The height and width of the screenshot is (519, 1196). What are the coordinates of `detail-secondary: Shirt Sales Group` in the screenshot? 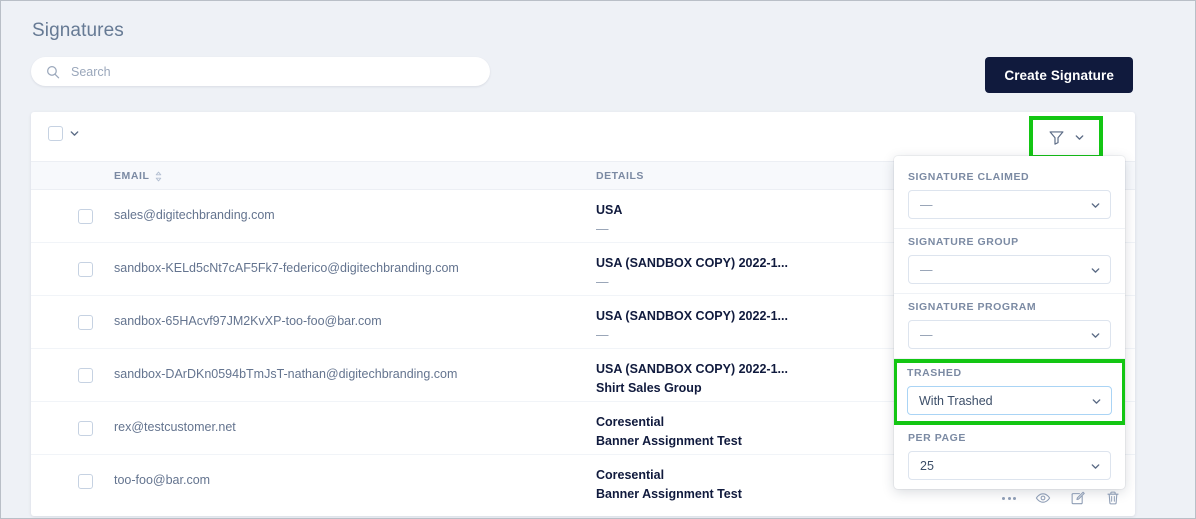 It's located at (649, 388).